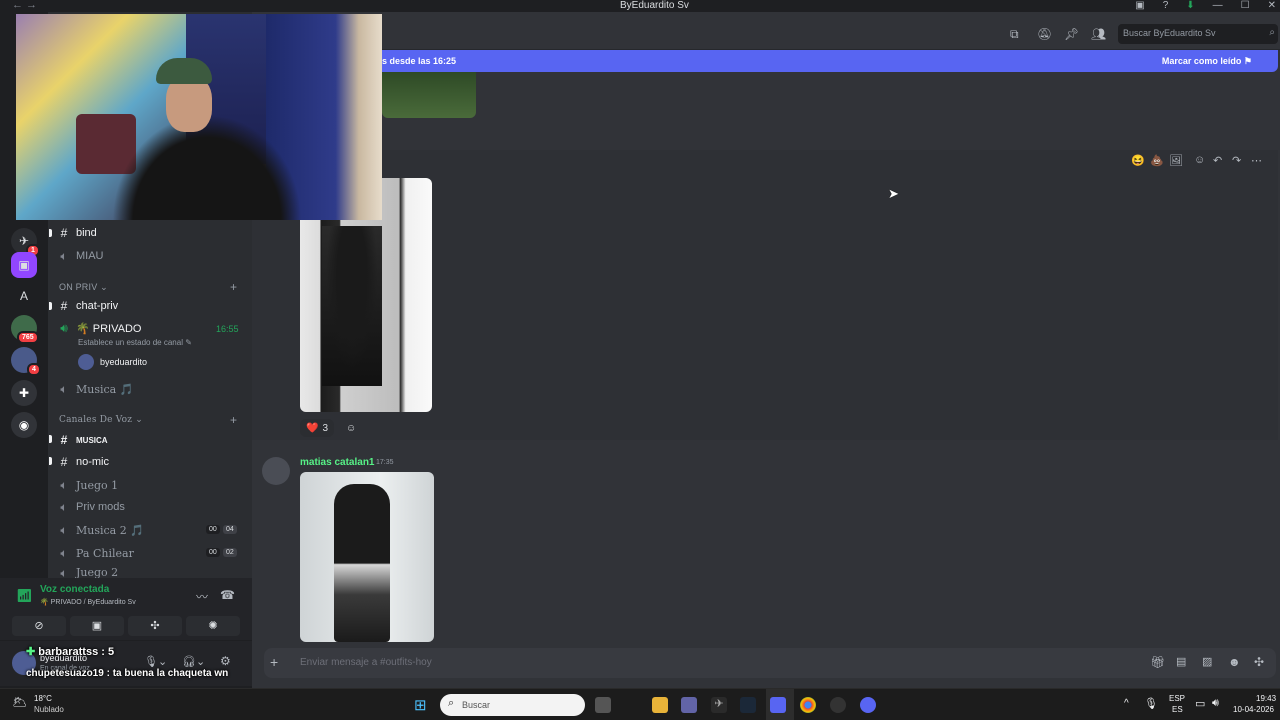 The width and height of the screenshot is (1280, 720). Describe the element at coordinates (274, 662) in the screenshot. I see `attach-plus-icon: +` at that location.